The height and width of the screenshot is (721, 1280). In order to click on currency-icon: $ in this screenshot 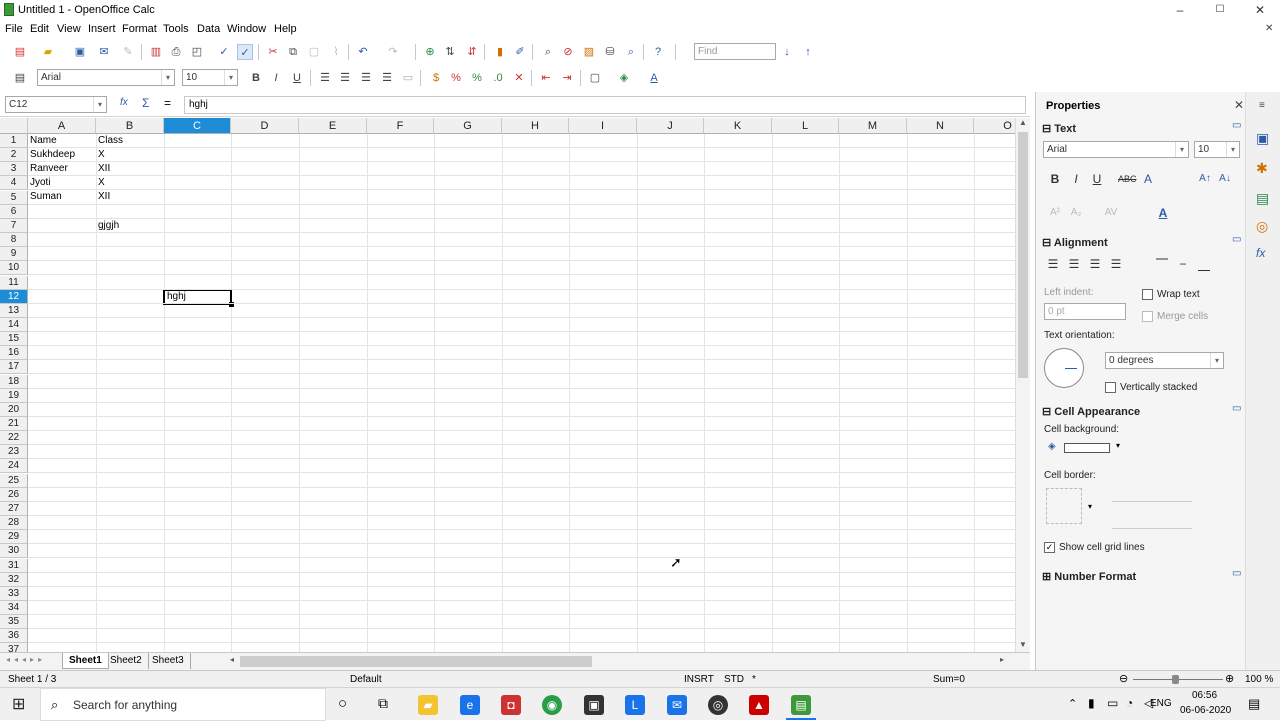, I will do `click(436, 78)`.